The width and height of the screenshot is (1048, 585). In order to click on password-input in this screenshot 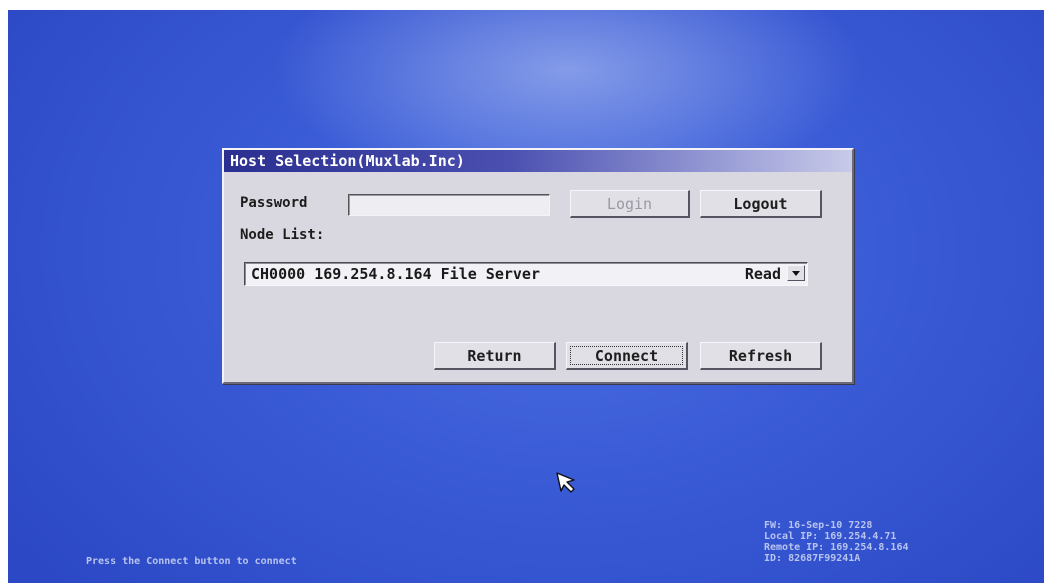, I will do `click(449, 205)`.